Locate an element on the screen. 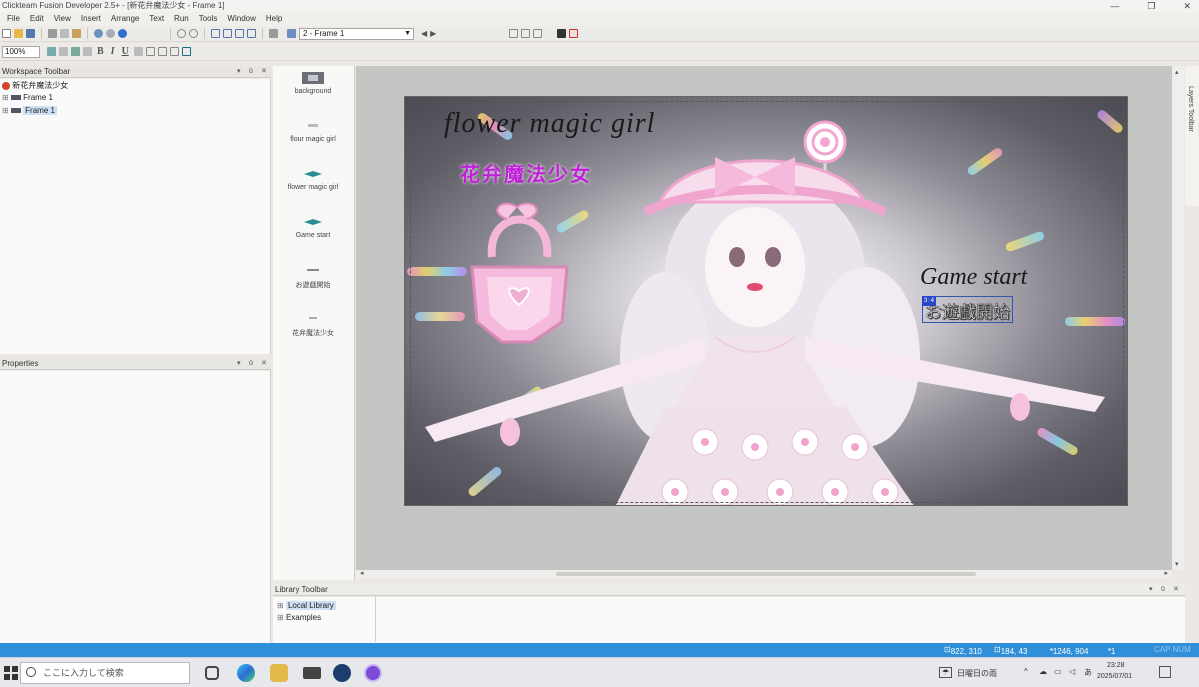 The image size is (1199, 687). undo-icon is located at coordinates (98, 33).